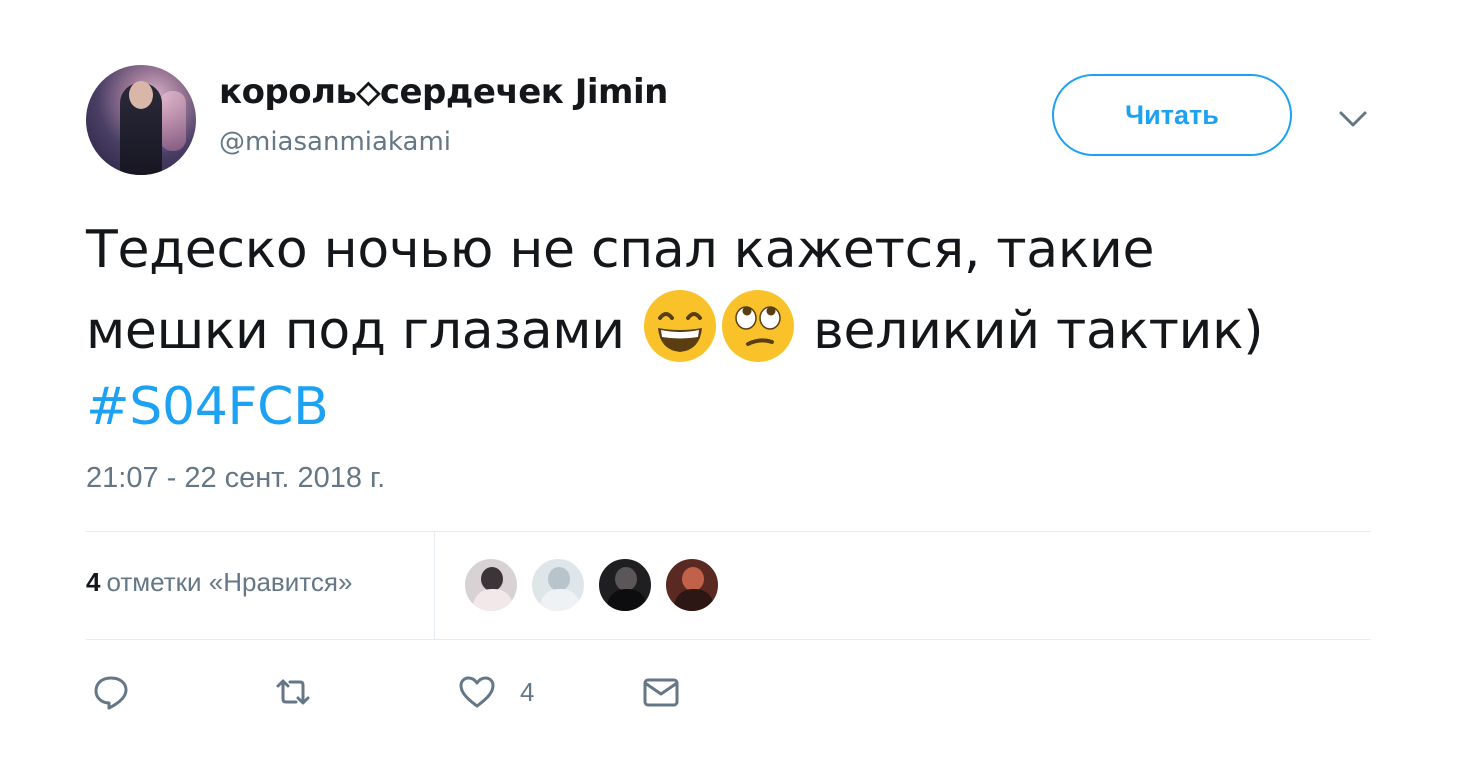  What do you see at coordinates (235, 478) in the screenshot?
I see `tweet-timestamp: 21:07 - 22 сент. 2018 г.` at bounding box center [235, 478].